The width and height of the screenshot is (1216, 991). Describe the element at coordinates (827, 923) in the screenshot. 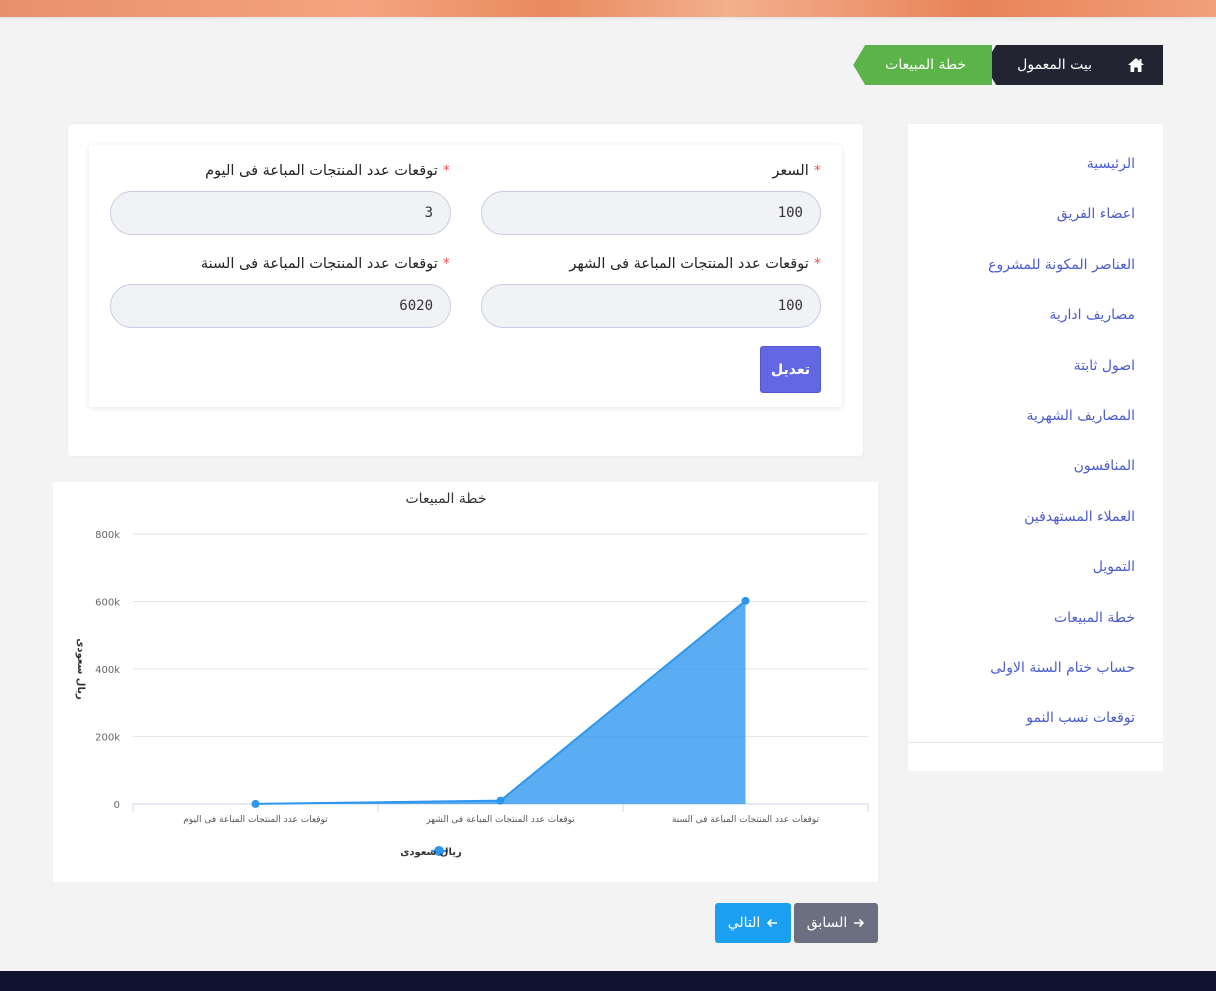

I see `previous-label: السابق` at that location.